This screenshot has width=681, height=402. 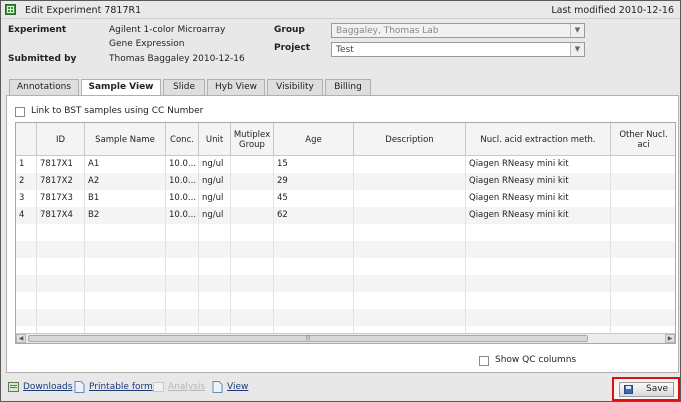 What do you see at coordinates (577, 30) in the screenshot?
I see `chevron-down-icon: ▼` at bounding box center [577, 30].